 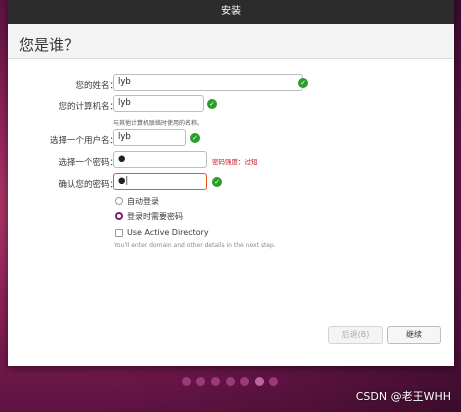 I want to click on username-label: 选择一个用户名：, so click(x=83, y=141).